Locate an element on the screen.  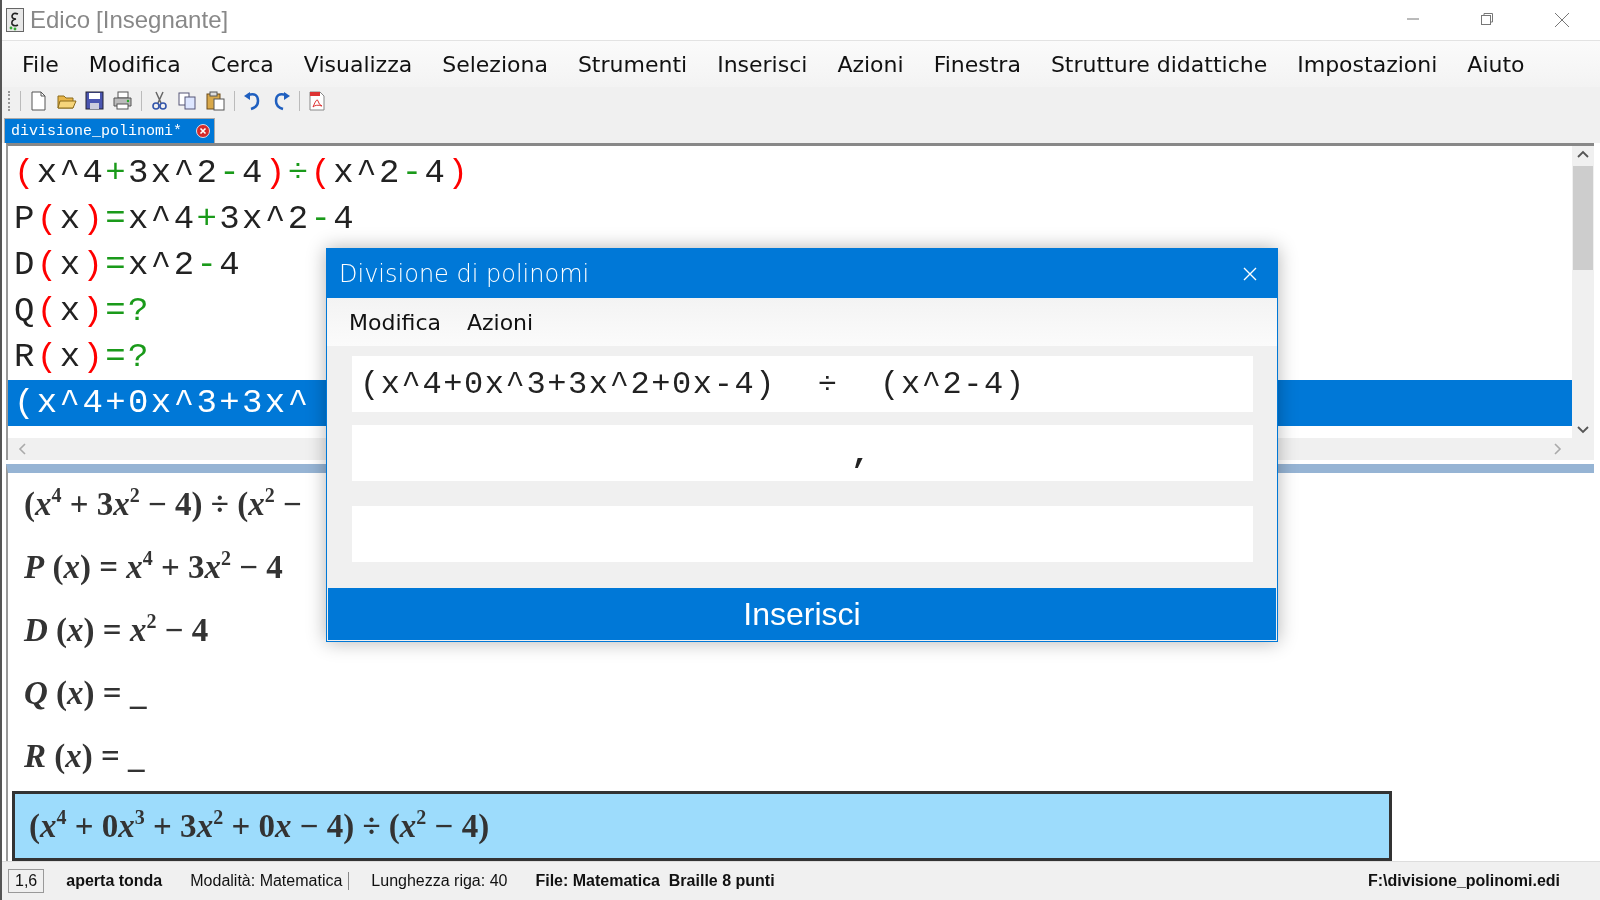
dialog-title: Divisione di polinomi is located at coordinates (464, 273).